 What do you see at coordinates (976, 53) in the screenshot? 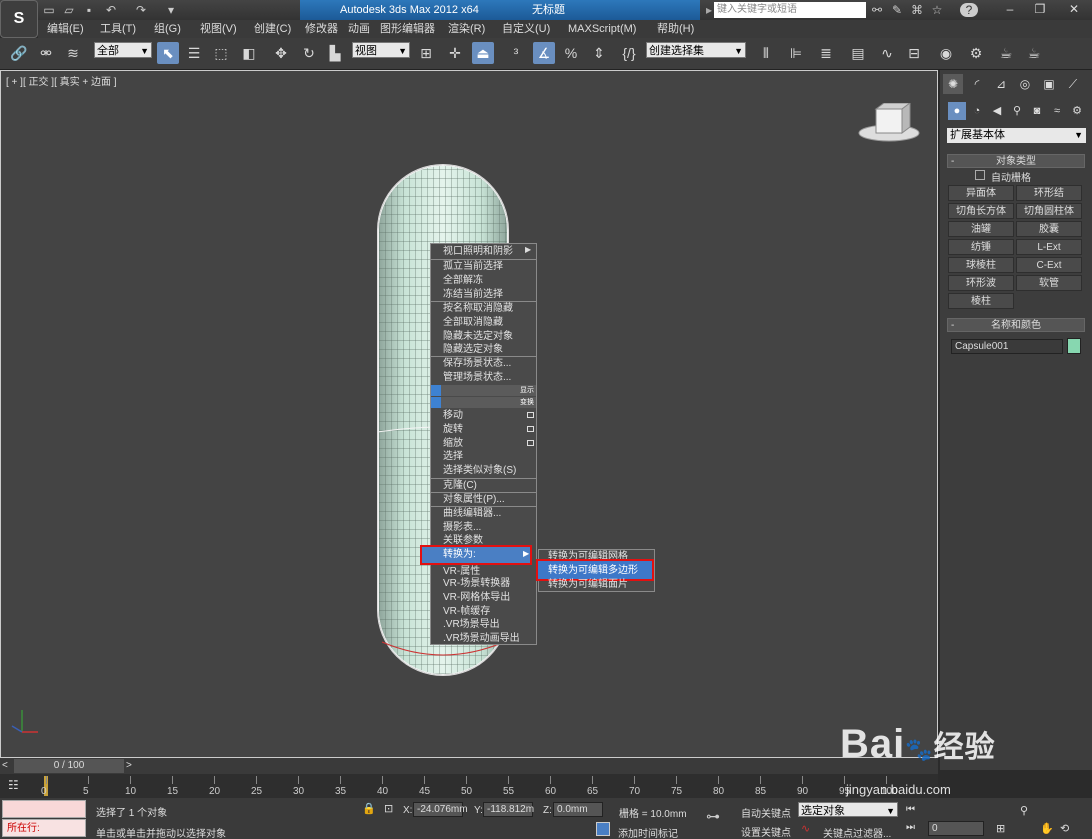
I see `render-setup-icon: ⚙` at bounding box center [976, 53].